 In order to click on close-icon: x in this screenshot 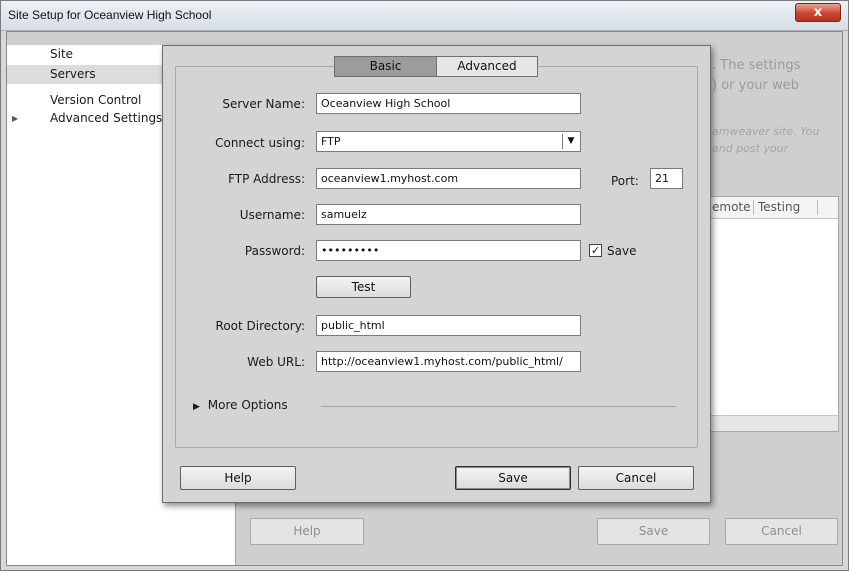, I will do `click(818, 12)`.